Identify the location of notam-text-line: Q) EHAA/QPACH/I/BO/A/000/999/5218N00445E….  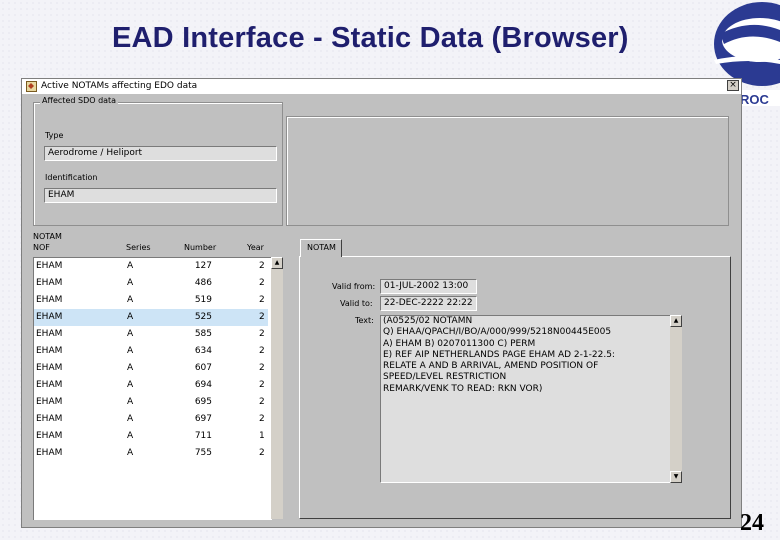
(497, 332).